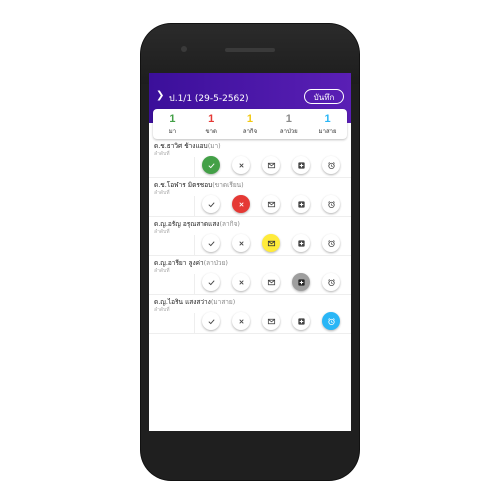  I want to click on summary-absent: 1 ขาด, so click(211, 124).